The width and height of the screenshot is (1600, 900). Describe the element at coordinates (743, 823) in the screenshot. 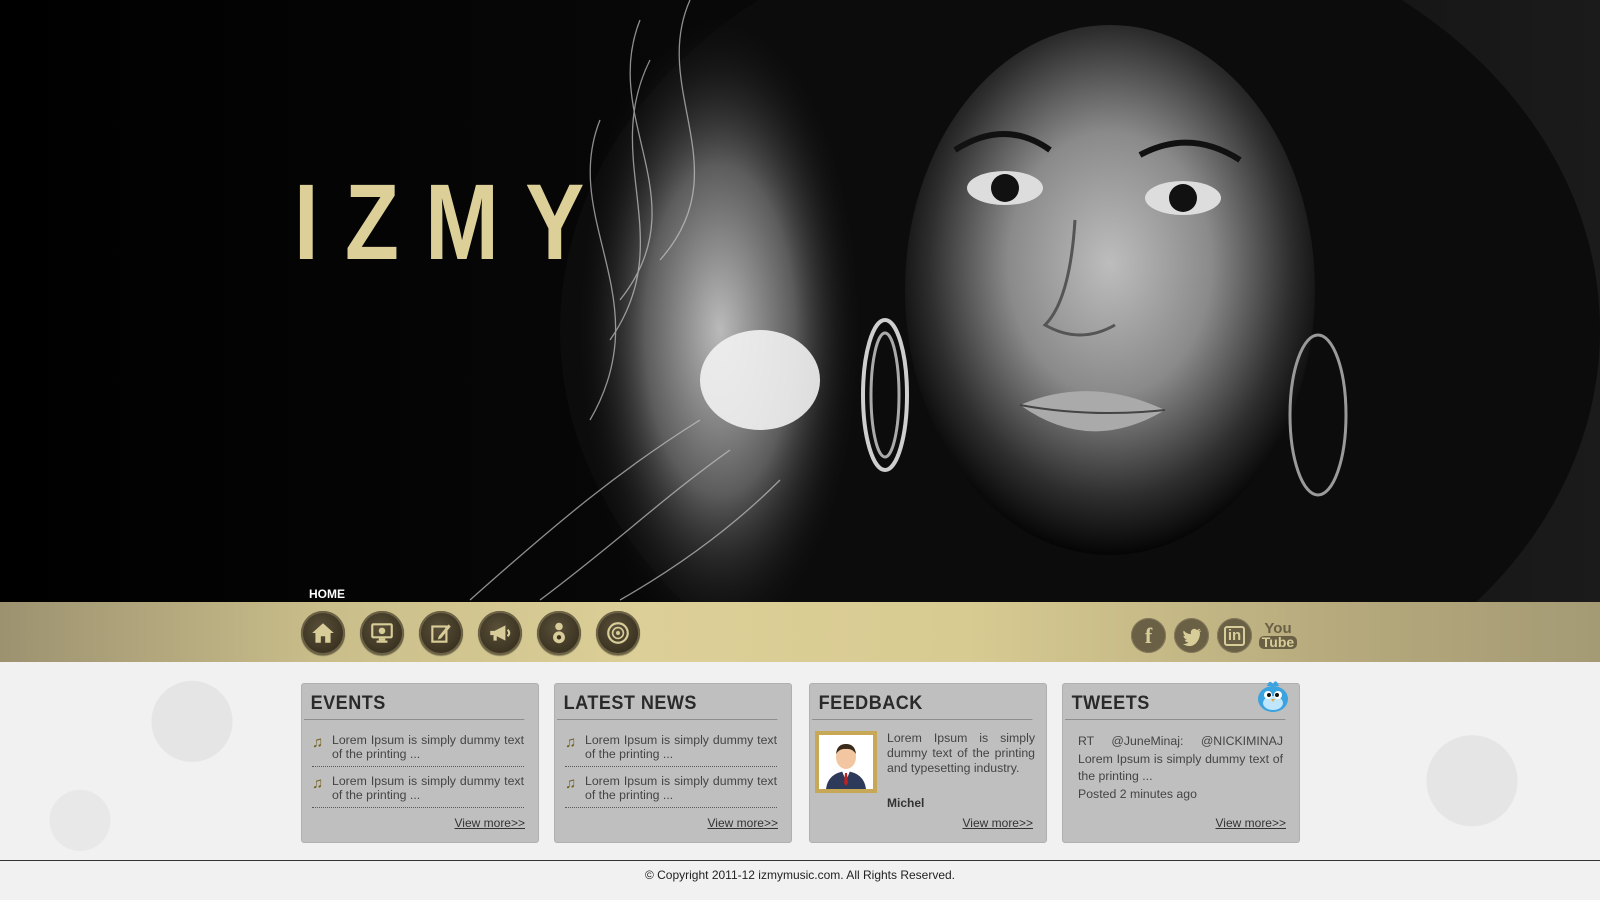

I see `news-view-more-link: View more>>` at that location.